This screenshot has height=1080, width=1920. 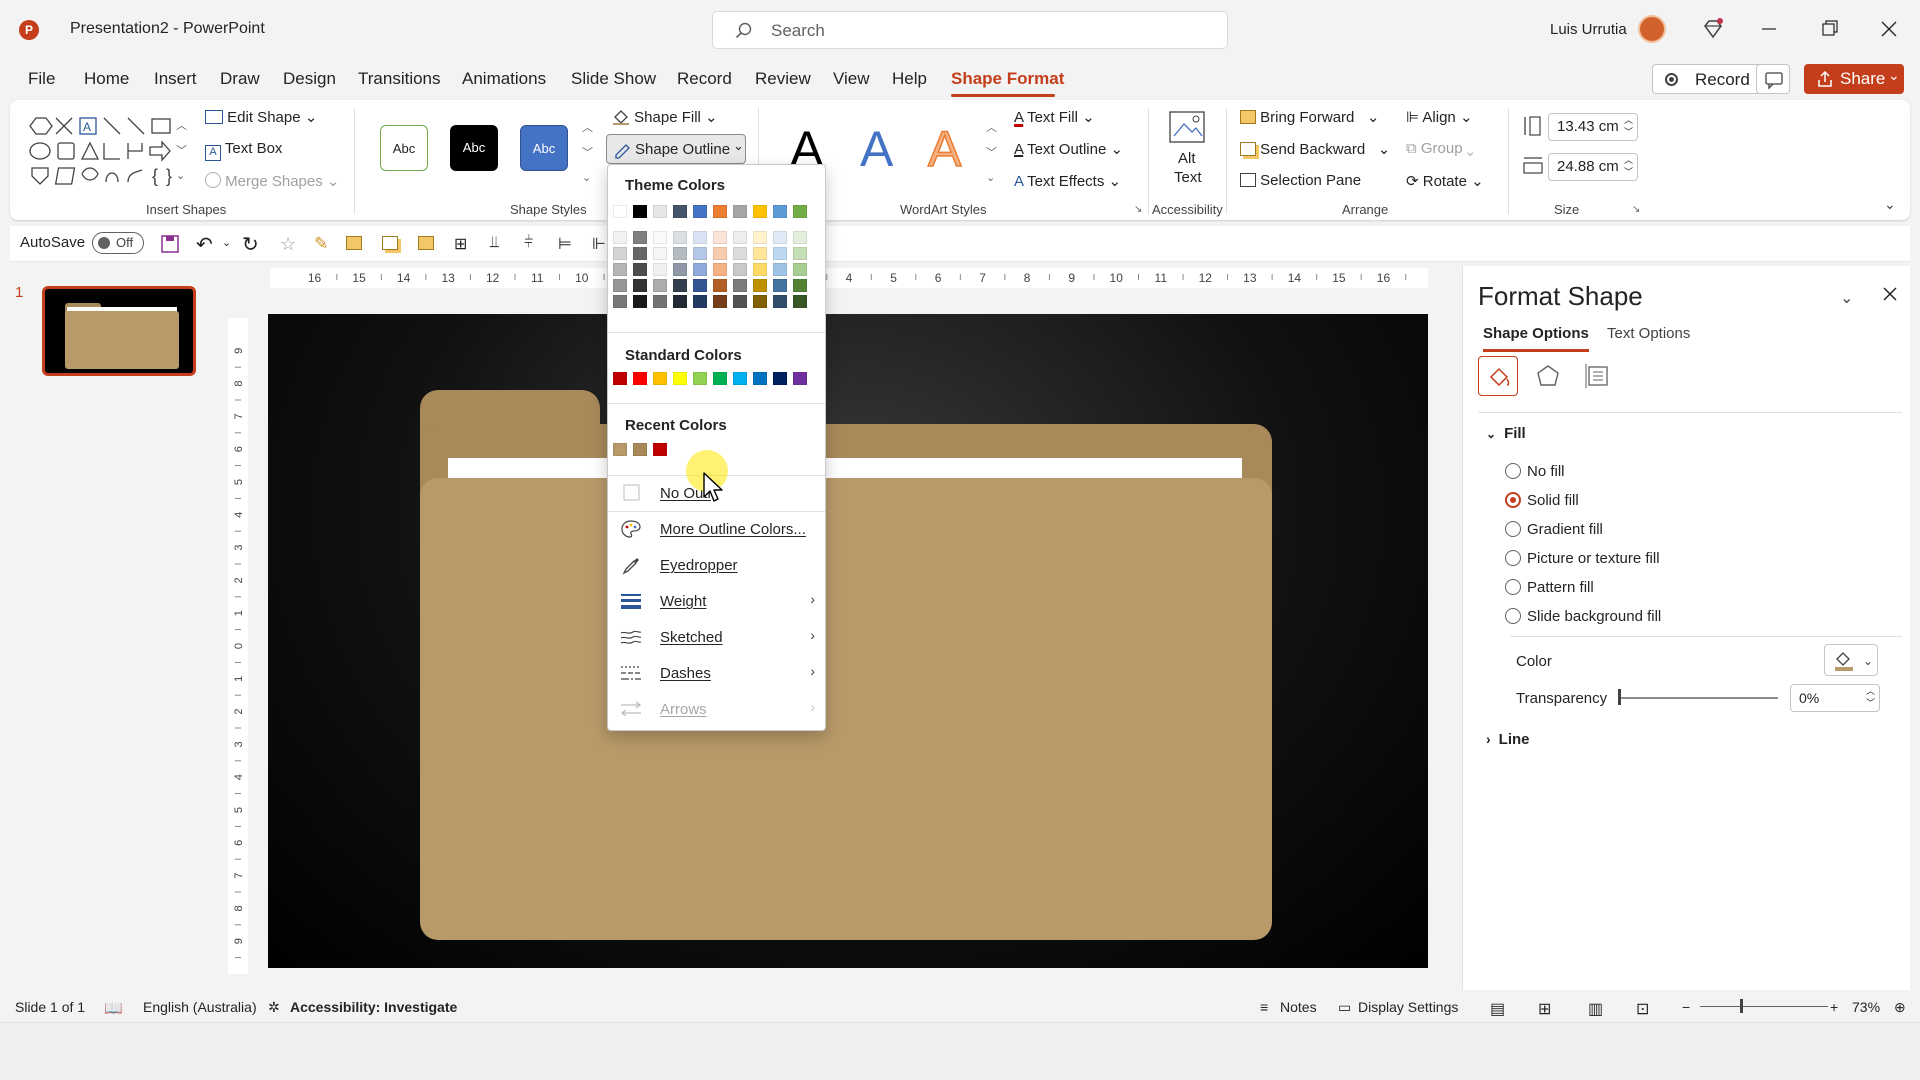 I want to click on dashes-item: Dashes ›, so click(x=717, y=673).